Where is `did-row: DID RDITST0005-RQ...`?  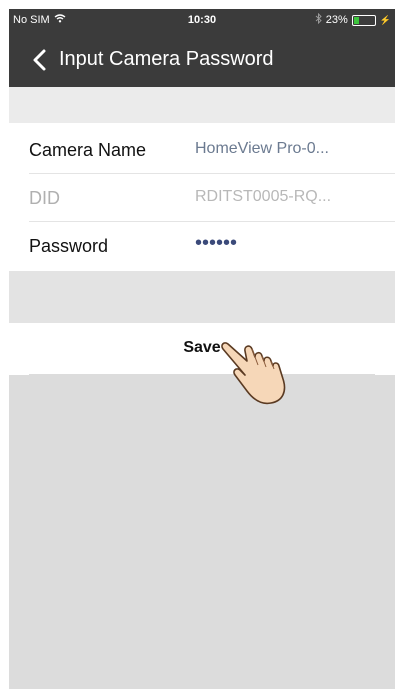 did-row: DID RDITST0005-RQ... is located at coordinates (202, 198).